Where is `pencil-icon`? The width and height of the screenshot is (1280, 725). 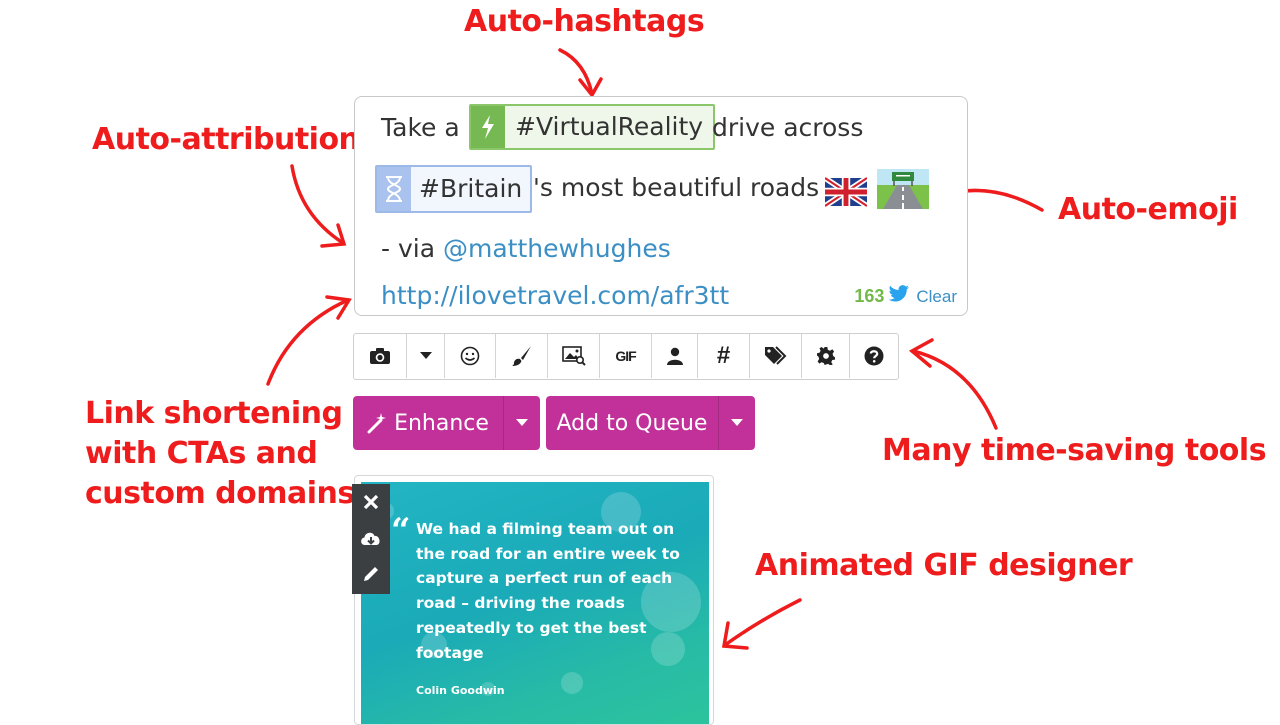
pencil-icon is located at coordinates (371, 574).